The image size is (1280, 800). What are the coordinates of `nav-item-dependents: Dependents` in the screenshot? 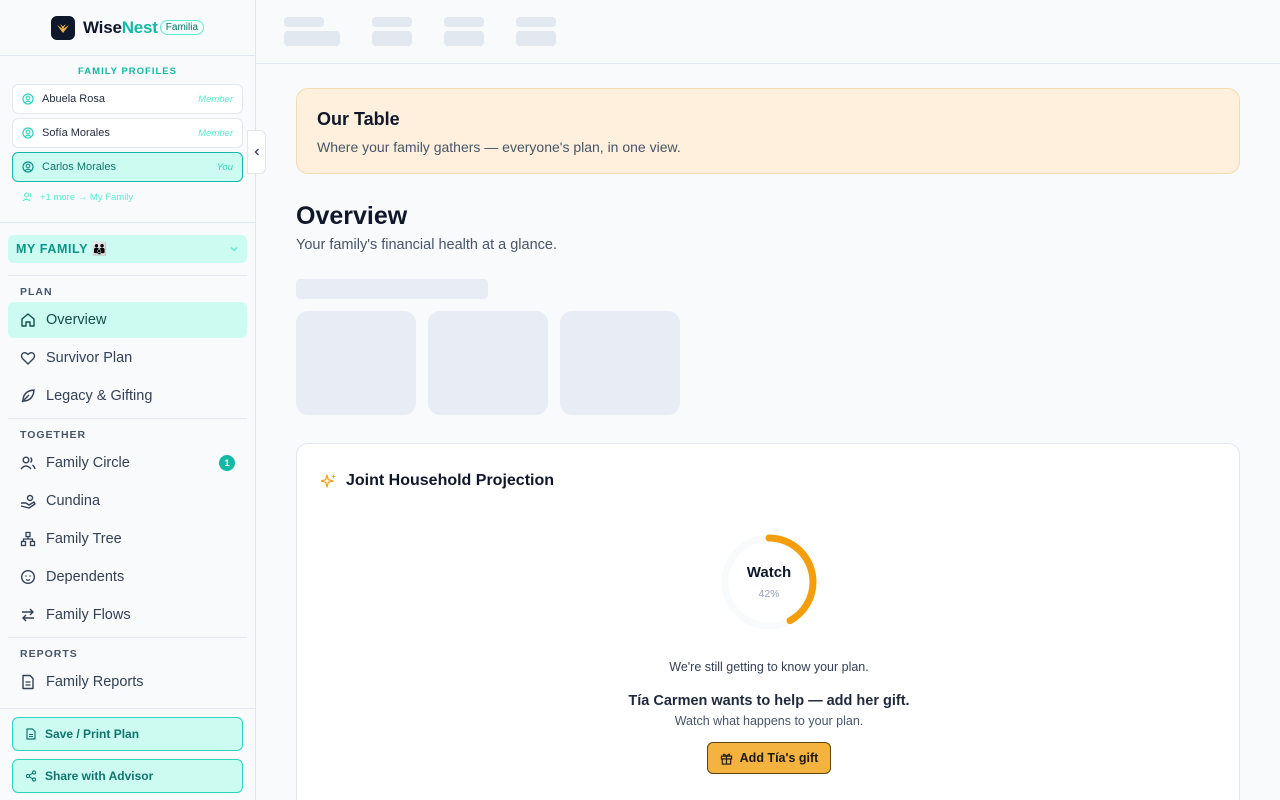 It's located at (127, 577).